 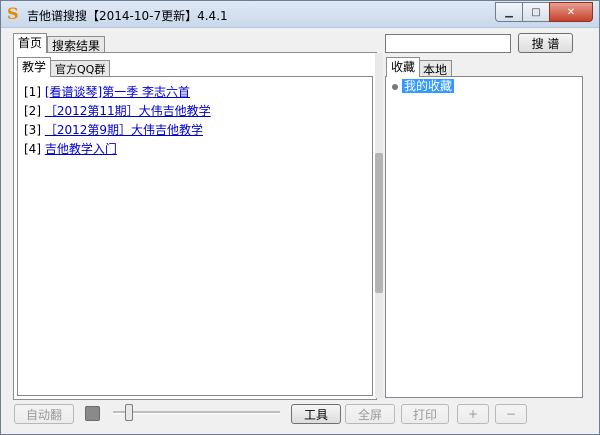 I want to click on item-index: [2], so click(x=32, y=111).